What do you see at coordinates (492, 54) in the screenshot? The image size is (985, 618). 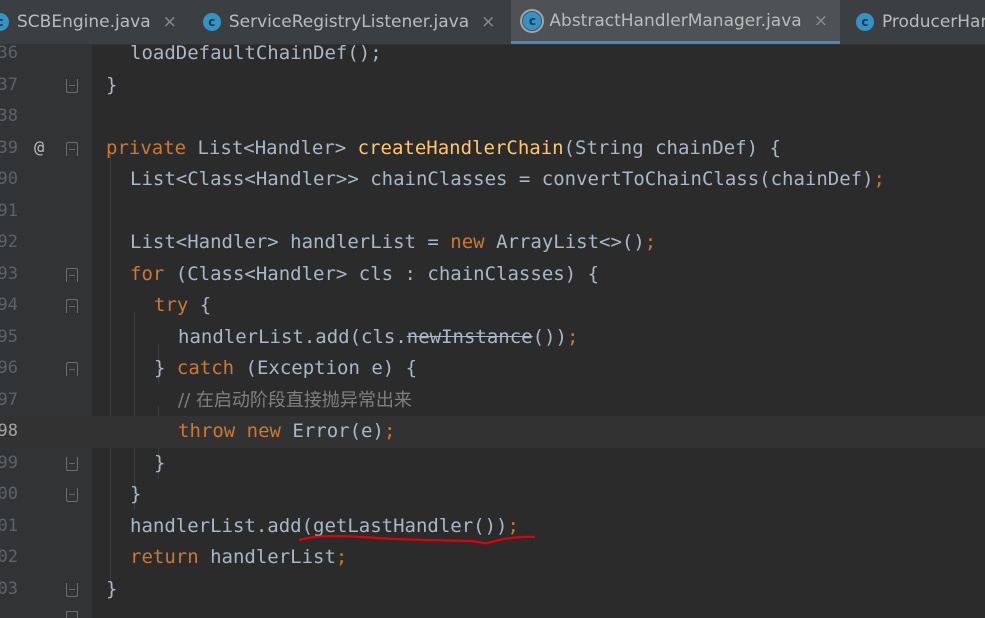 I see `code-line: 36 loadDefaultChainDef();` at bounding box center [492, 54].